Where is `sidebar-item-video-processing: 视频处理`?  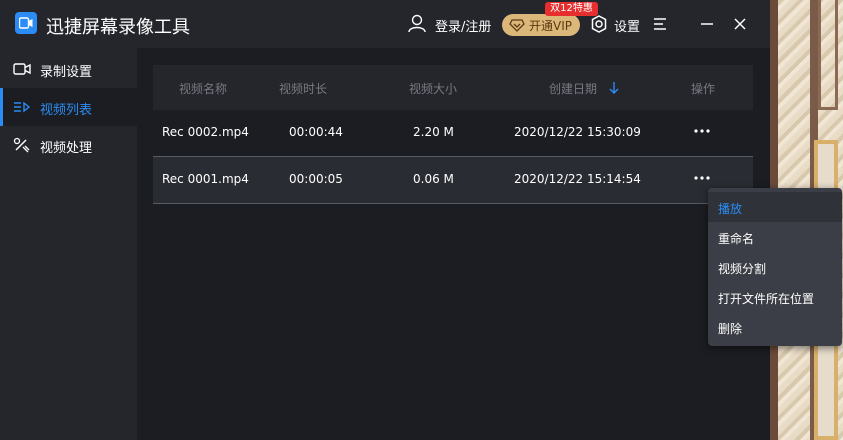 sidebar-item-video-processing: 视频处理 is located at coordinates (68, 145).